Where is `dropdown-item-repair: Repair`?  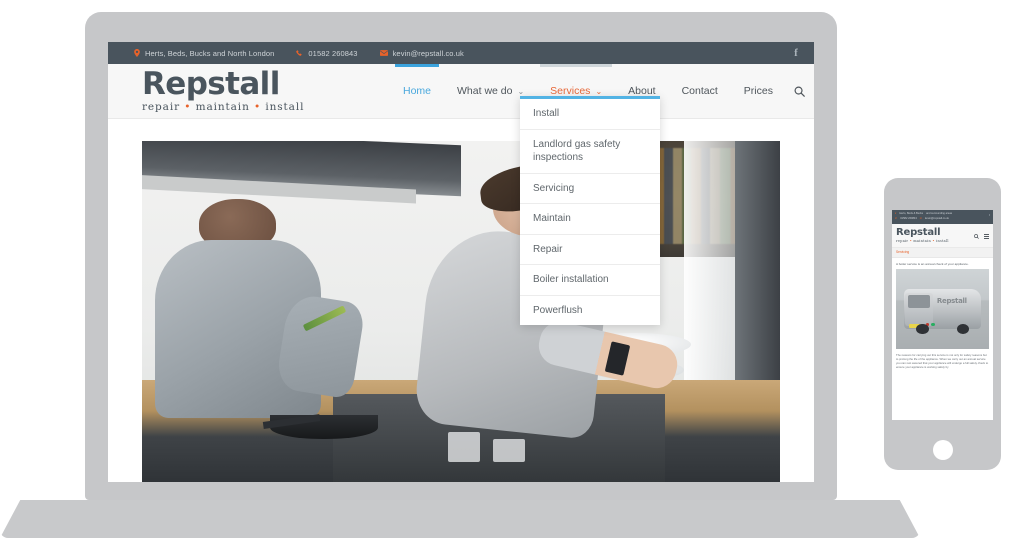
dropdown-item-repair: Repair is located at coordinates (590, 250).